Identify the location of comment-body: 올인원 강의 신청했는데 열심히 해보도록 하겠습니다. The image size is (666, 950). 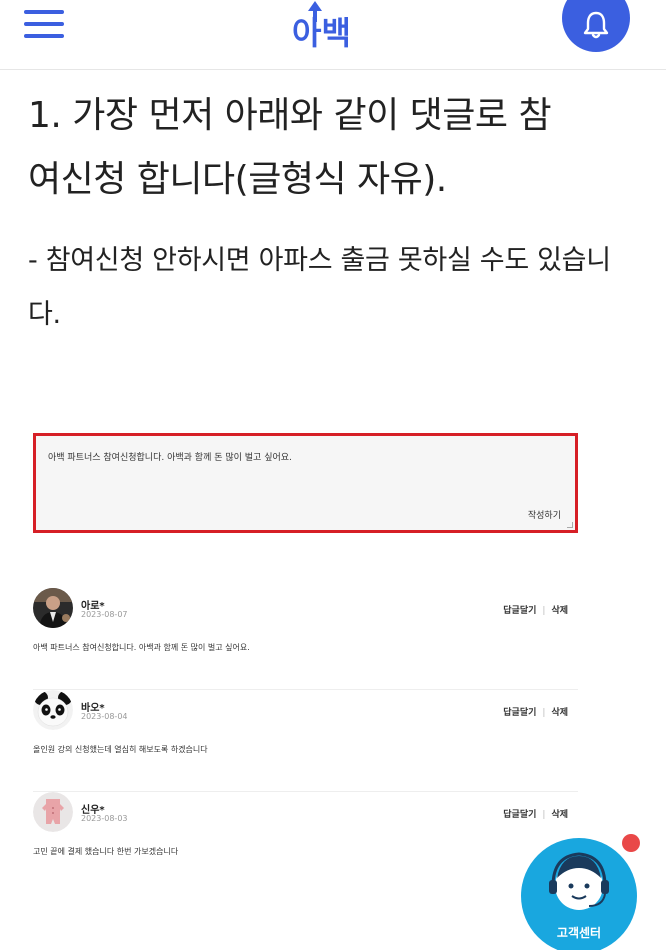
(120, 749).